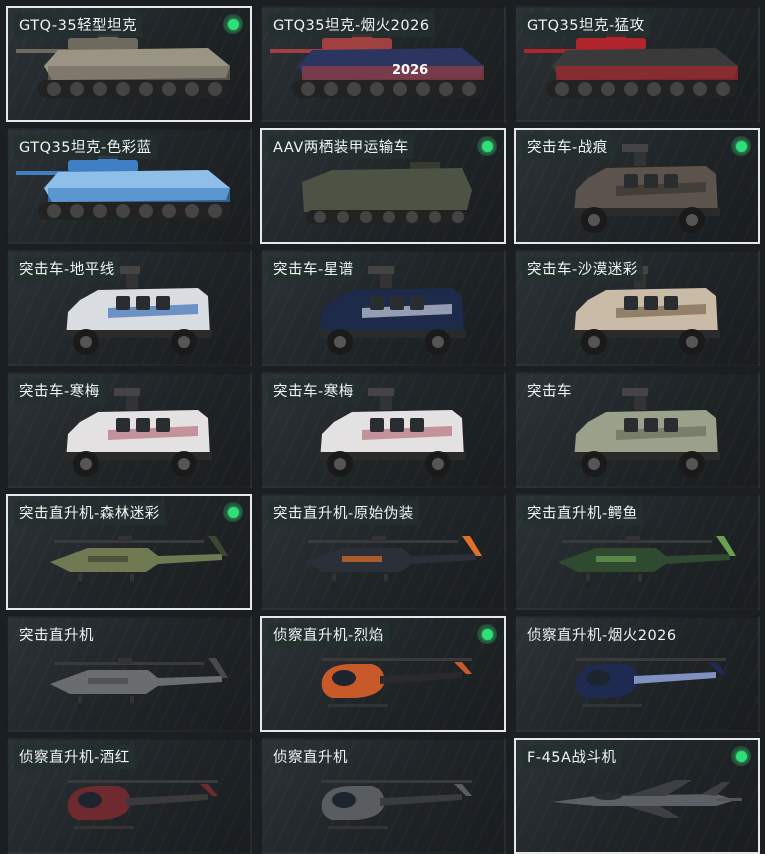  I want to click on vehicle-skin-card: 突击车-沙漠迷彩, so click(637, 308).